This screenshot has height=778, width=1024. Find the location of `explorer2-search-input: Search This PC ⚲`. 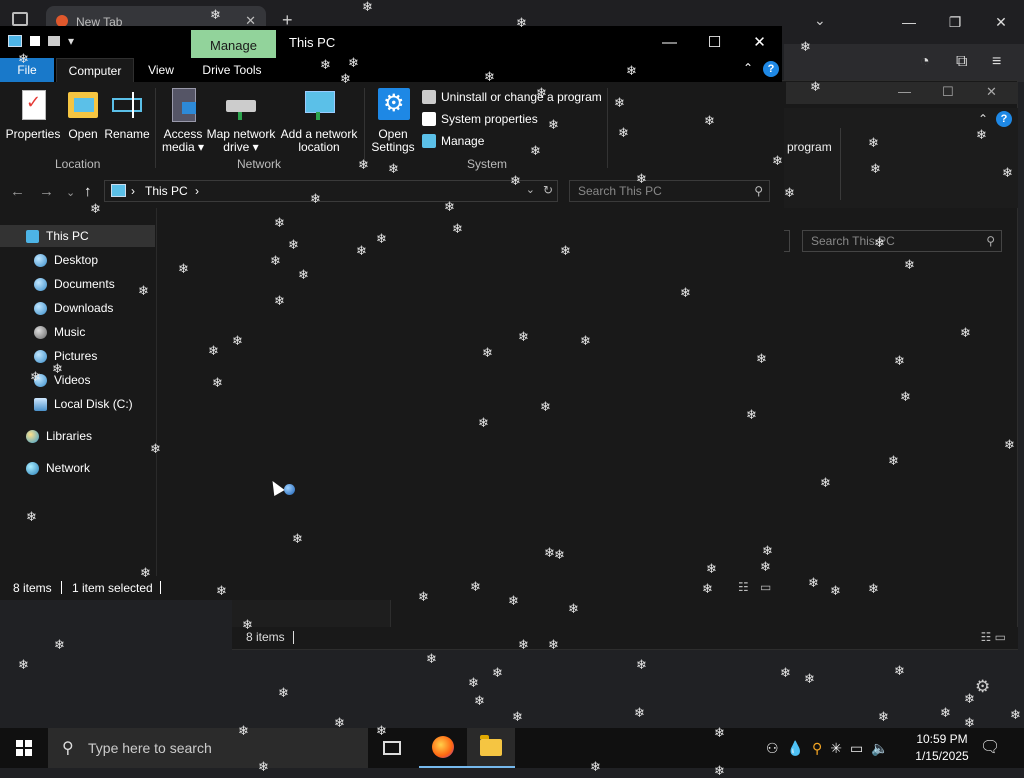

explorer2-search-input: Search This PC ⚲ is located at coordinates (902, 241).